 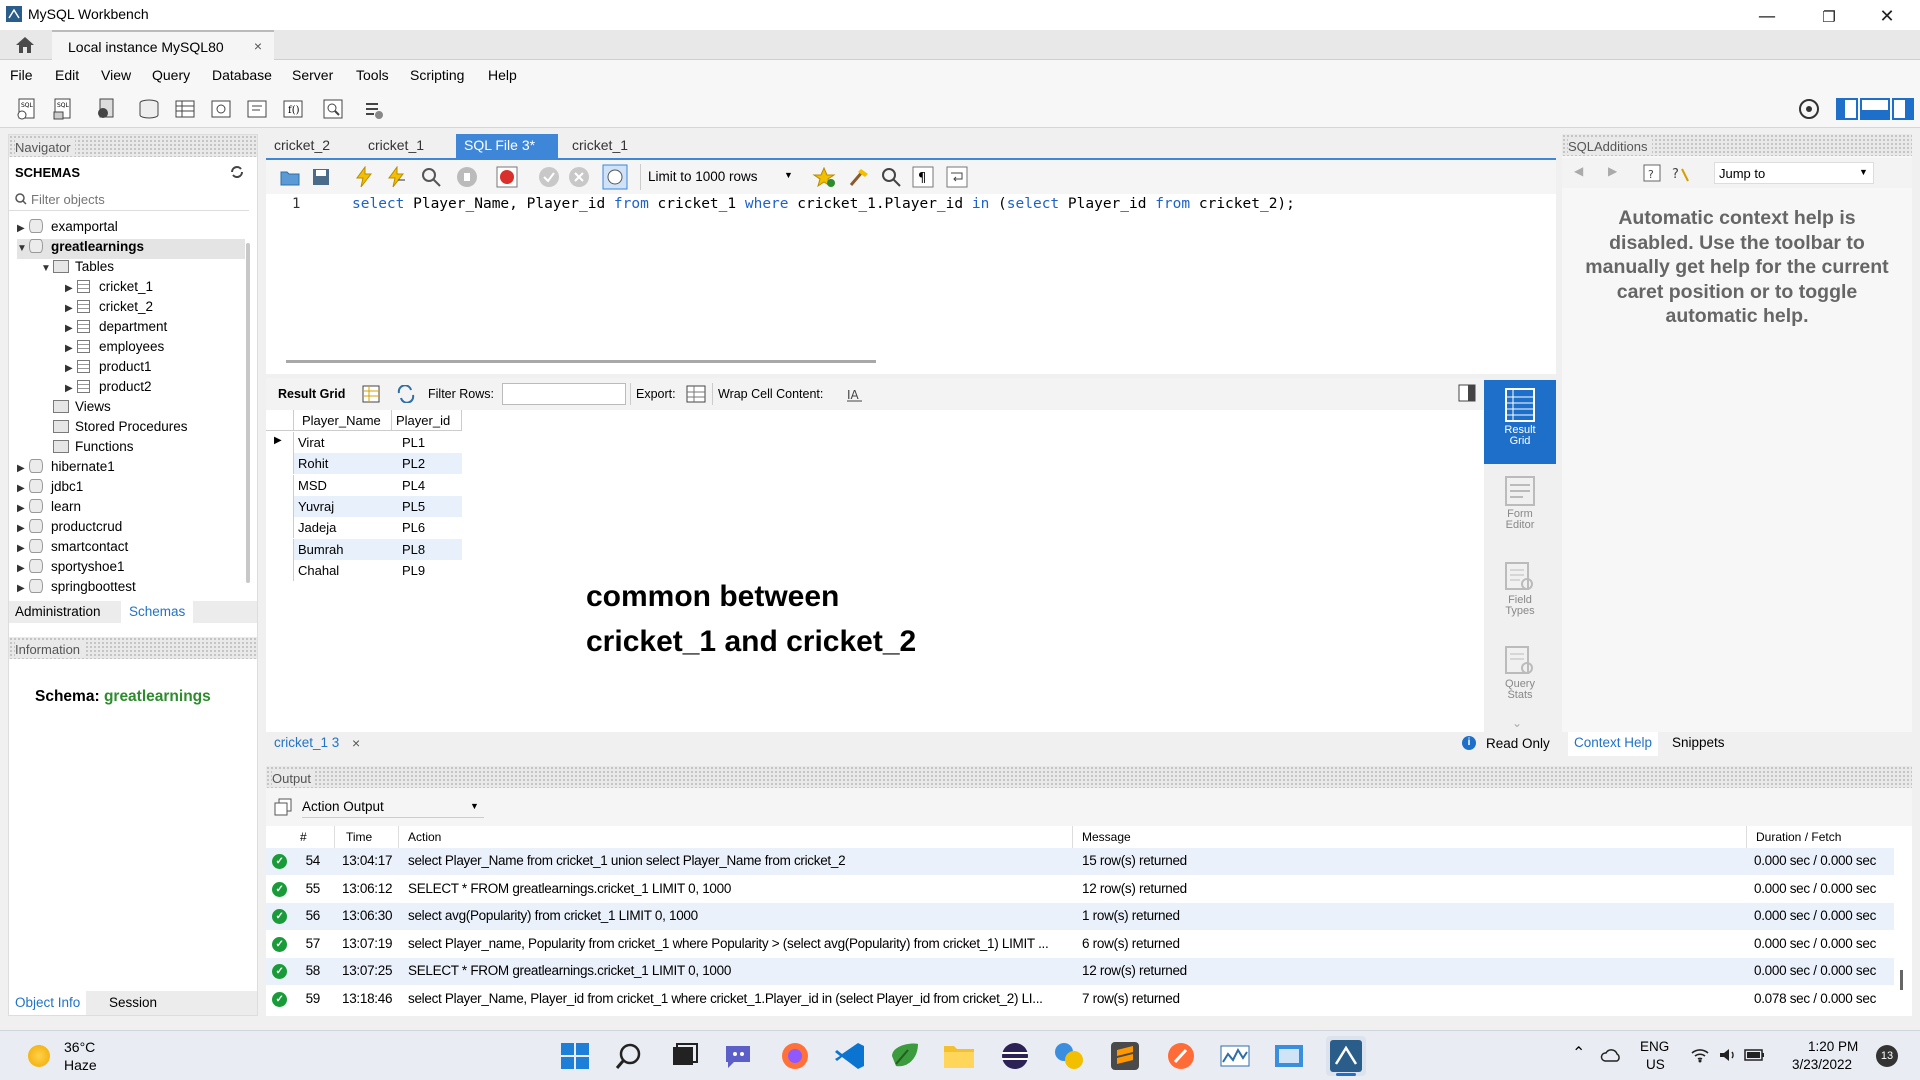 I want to click on beautify-icon, so click(x=859, y=177).